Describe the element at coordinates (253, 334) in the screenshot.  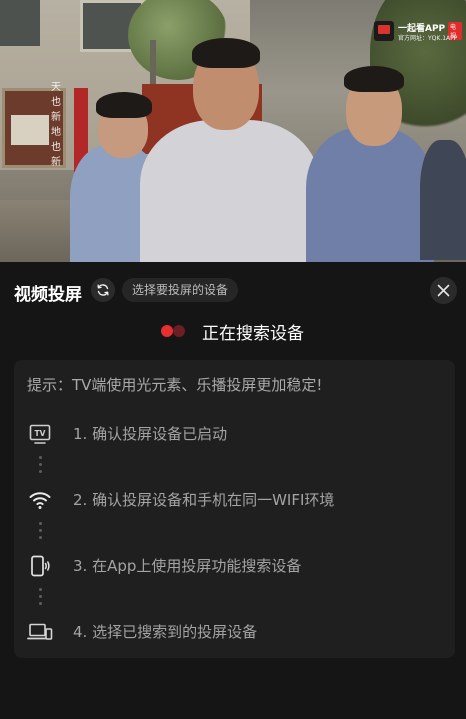
I see `search-status-text: 正在搜索设备` at that location.